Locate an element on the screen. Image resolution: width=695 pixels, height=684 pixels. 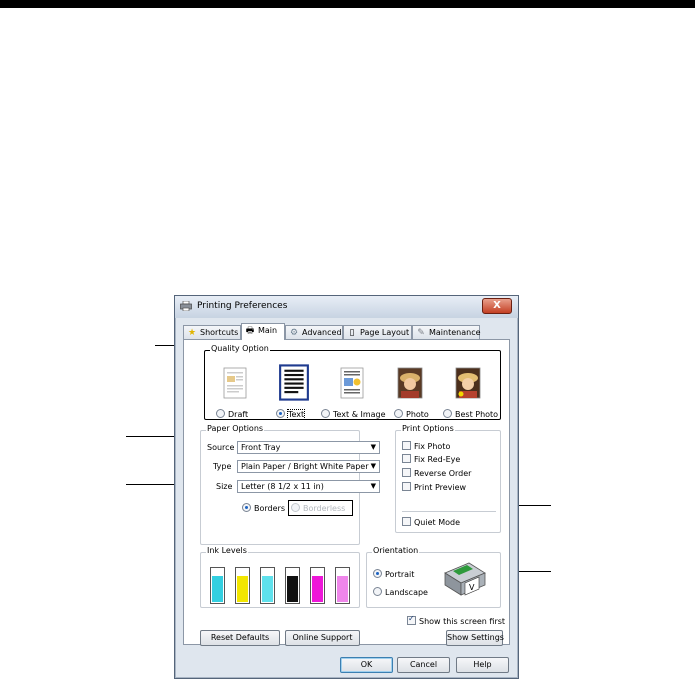
quality-draft-option: Draft is located at coordinates (232, 414).